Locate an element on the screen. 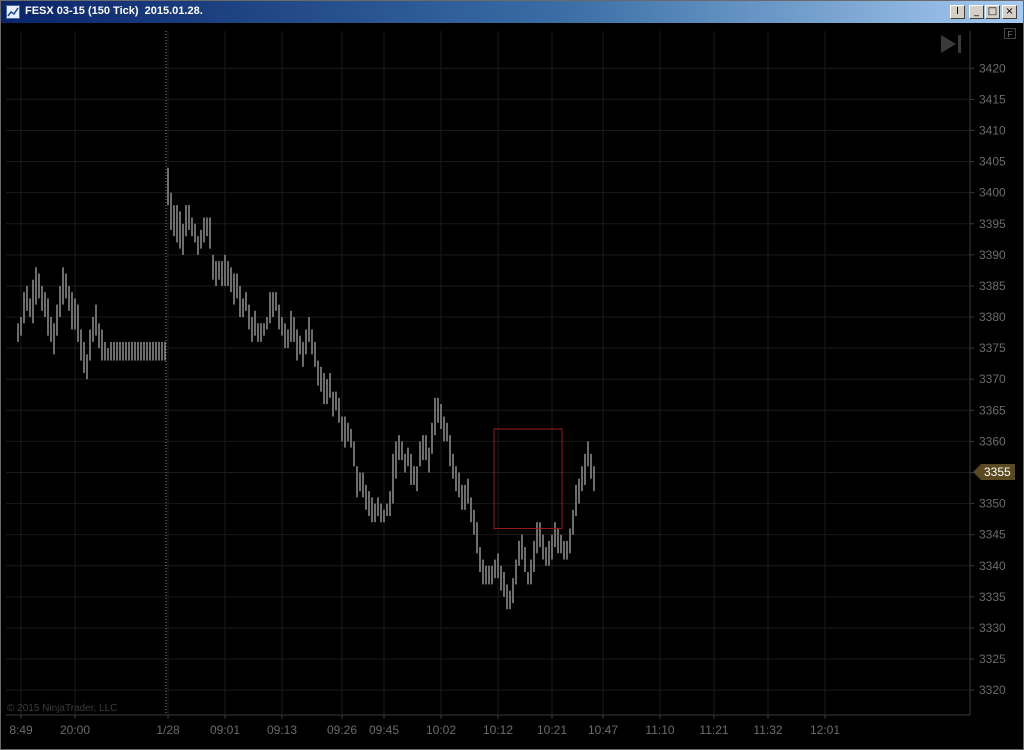 The width and height of the screenshot is (1024, 750). last-price-tag: 3355 is located at coordinates (994, 472).